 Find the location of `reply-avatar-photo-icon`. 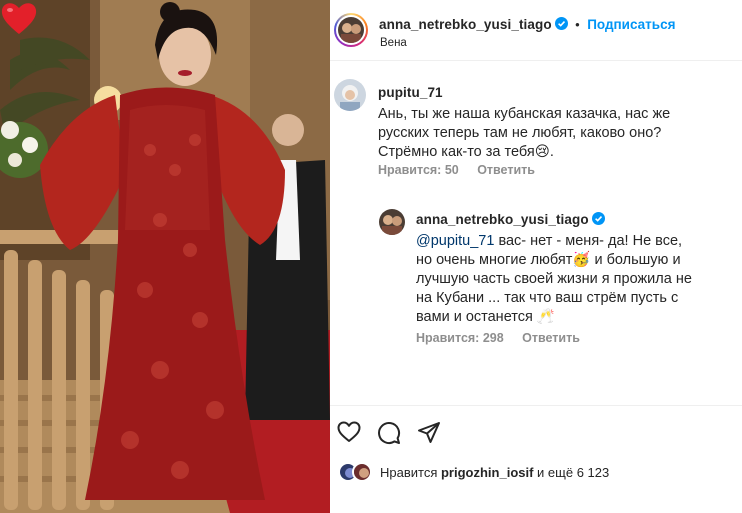

reply-avatar-photo-icon is located at coordinates (392, 222).